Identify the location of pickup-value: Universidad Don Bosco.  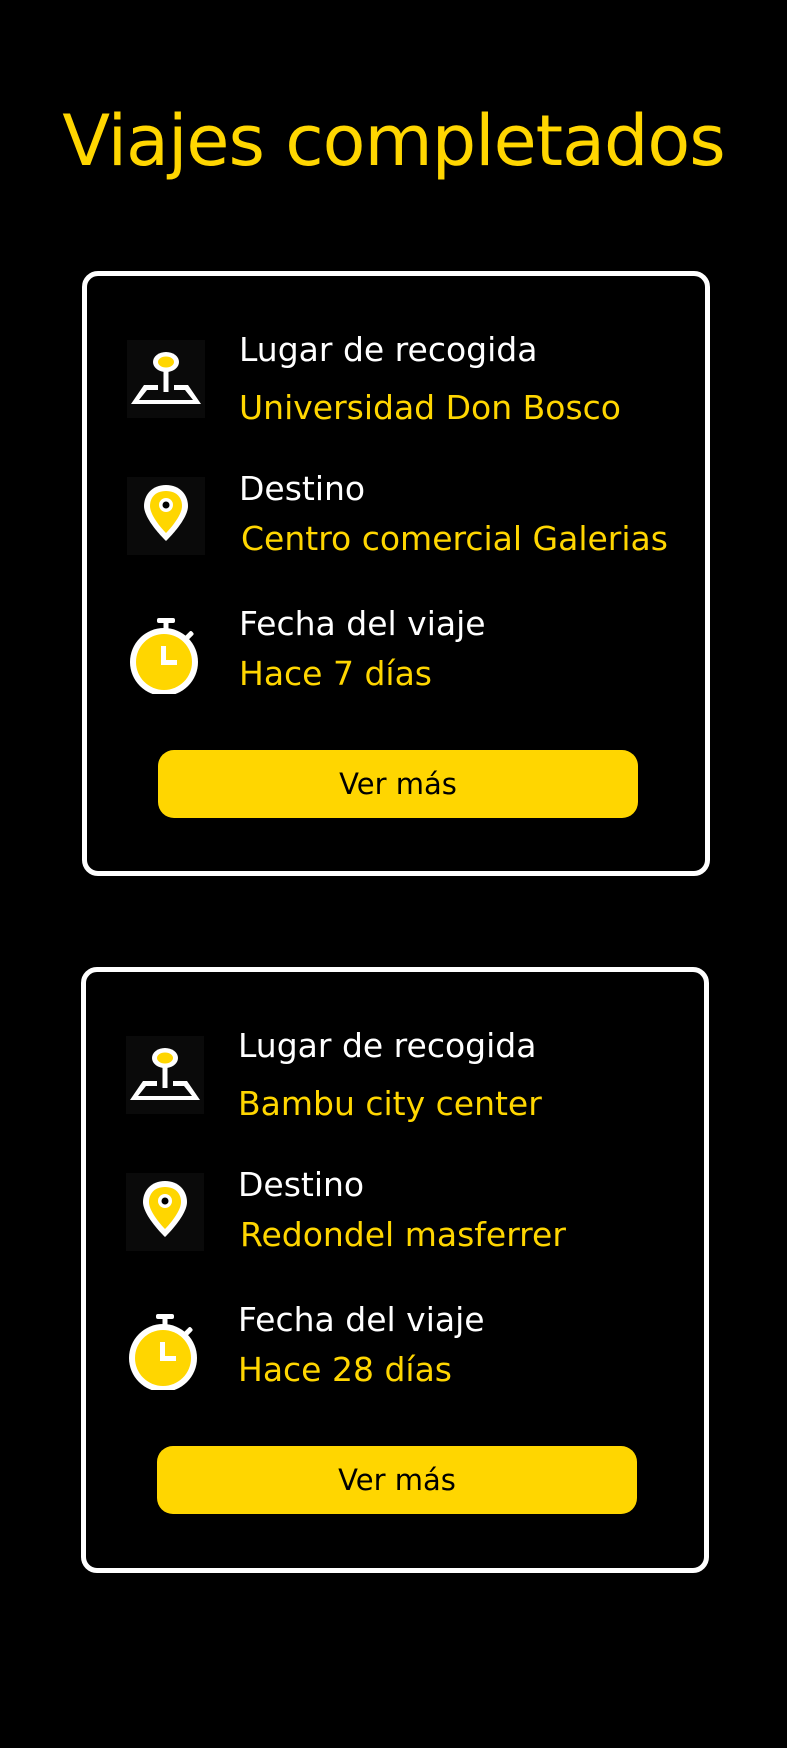
(430, 407).